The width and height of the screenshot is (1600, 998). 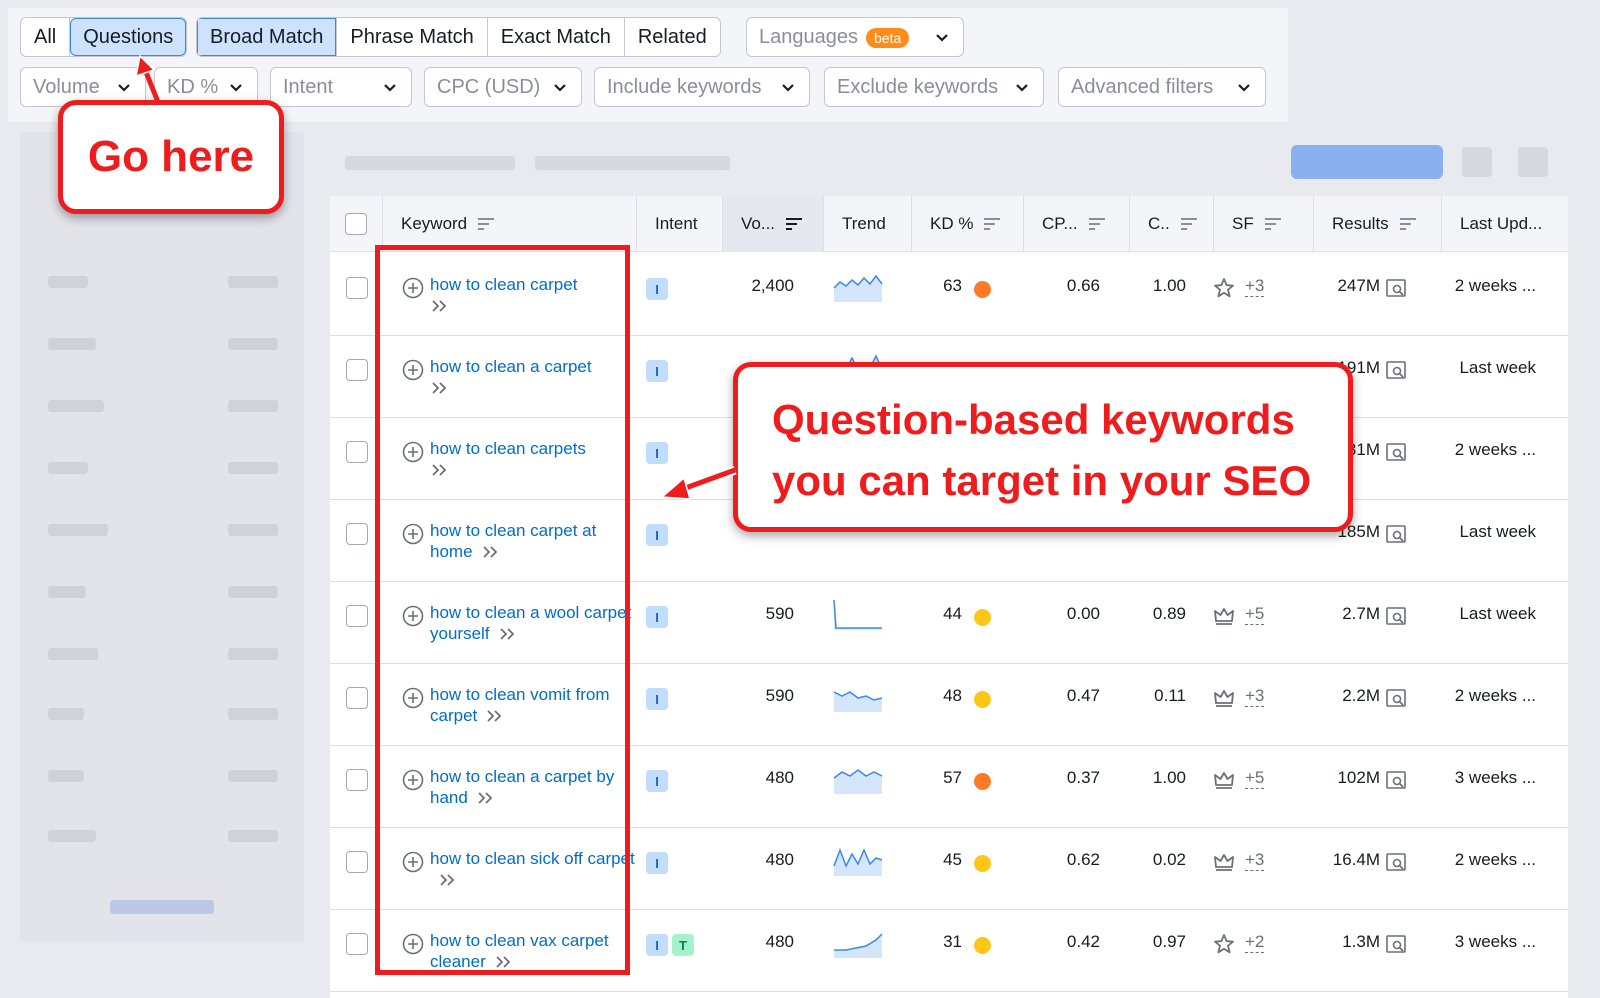 I want to click on advanced-filters: Advanced filters, so click(x=1162, y=87).